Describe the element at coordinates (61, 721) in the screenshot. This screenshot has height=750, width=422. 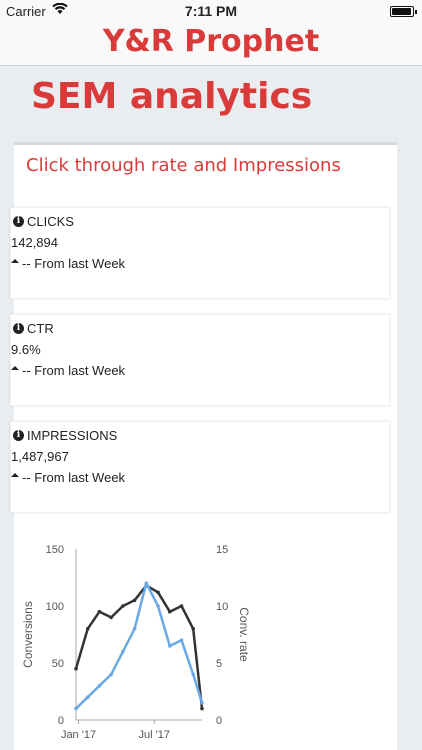
I see `y-tick-label: 0` at that location.